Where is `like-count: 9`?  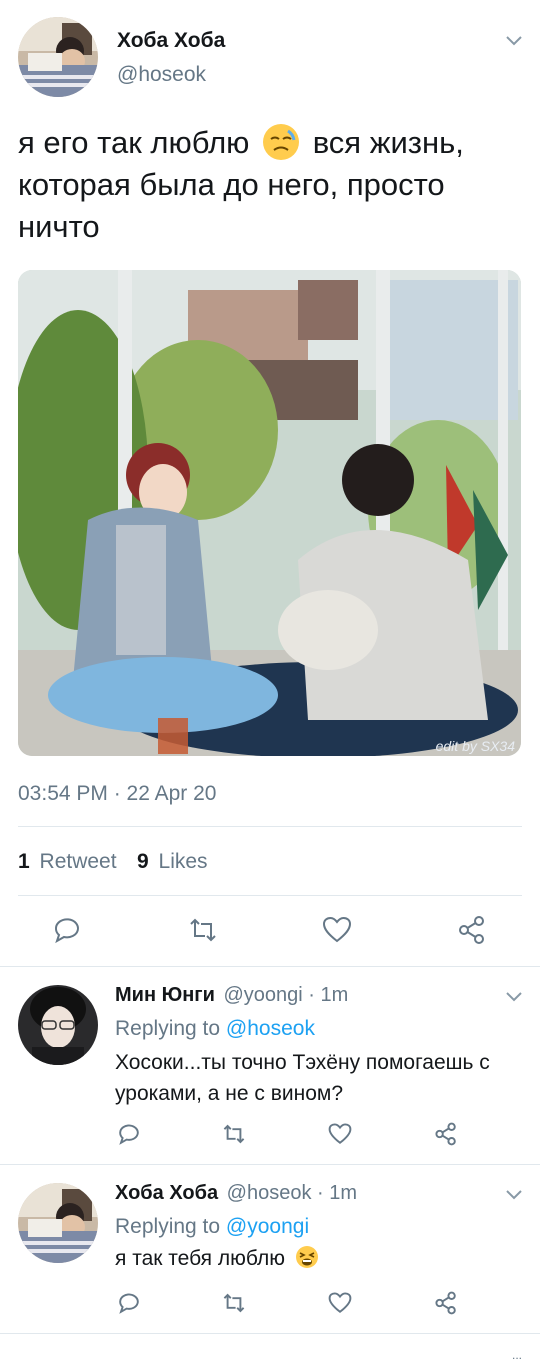
like-count: 9 is located at coordinates (143, 861).